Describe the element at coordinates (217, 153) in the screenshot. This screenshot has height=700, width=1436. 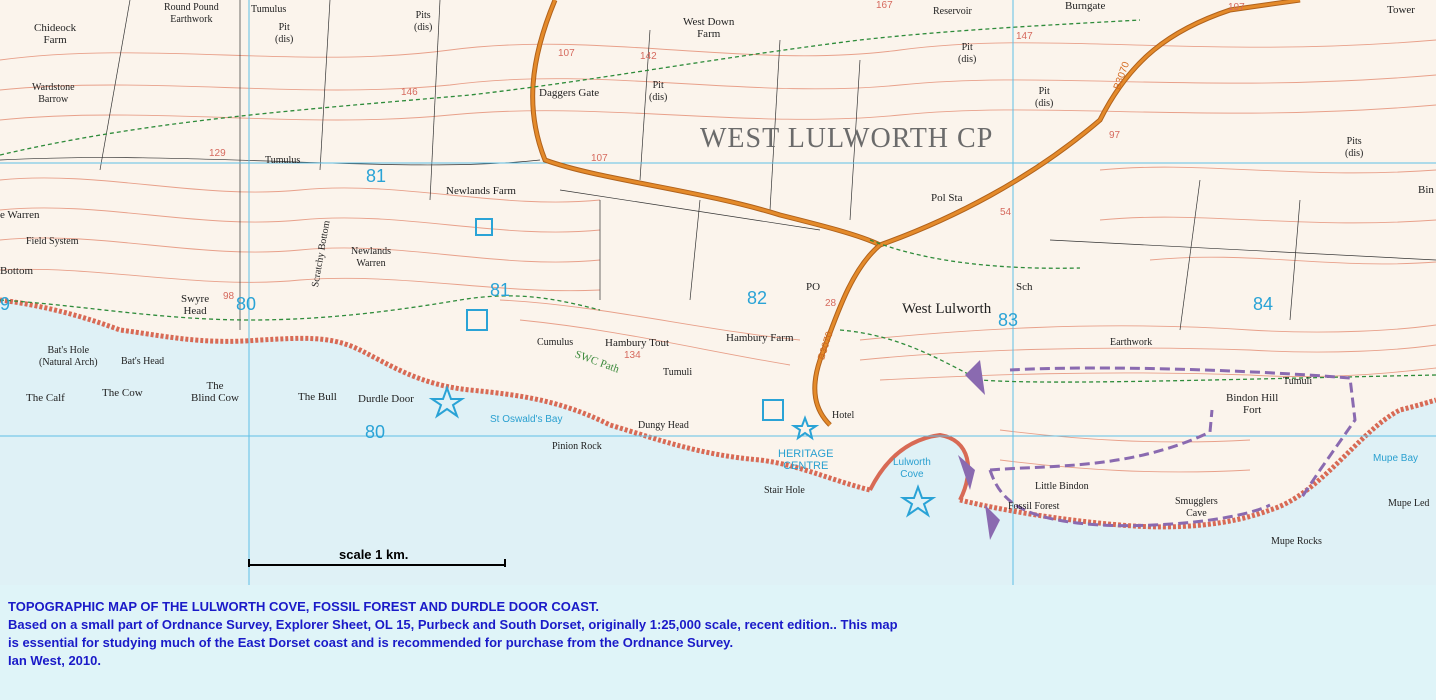
I see `spot-height: 129` at that location.